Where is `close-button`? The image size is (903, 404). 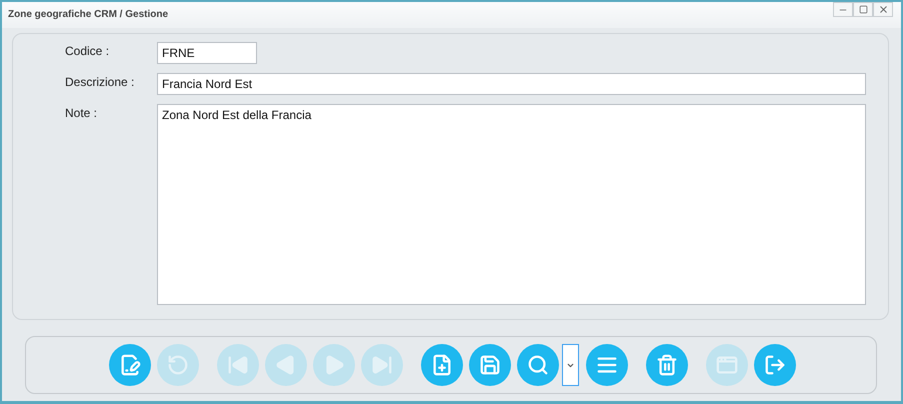 close-button is located at coordinates (883, 9).